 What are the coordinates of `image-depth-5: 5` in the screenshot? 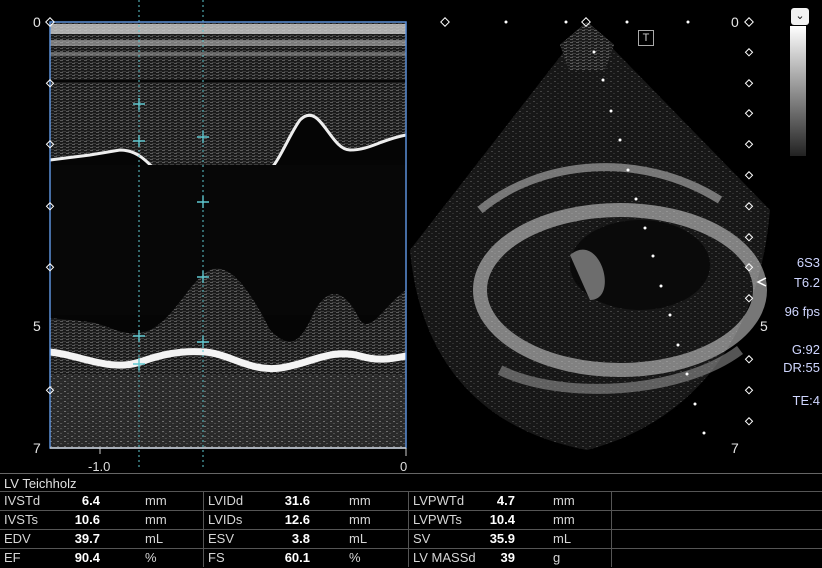 It's located at (764, 326).